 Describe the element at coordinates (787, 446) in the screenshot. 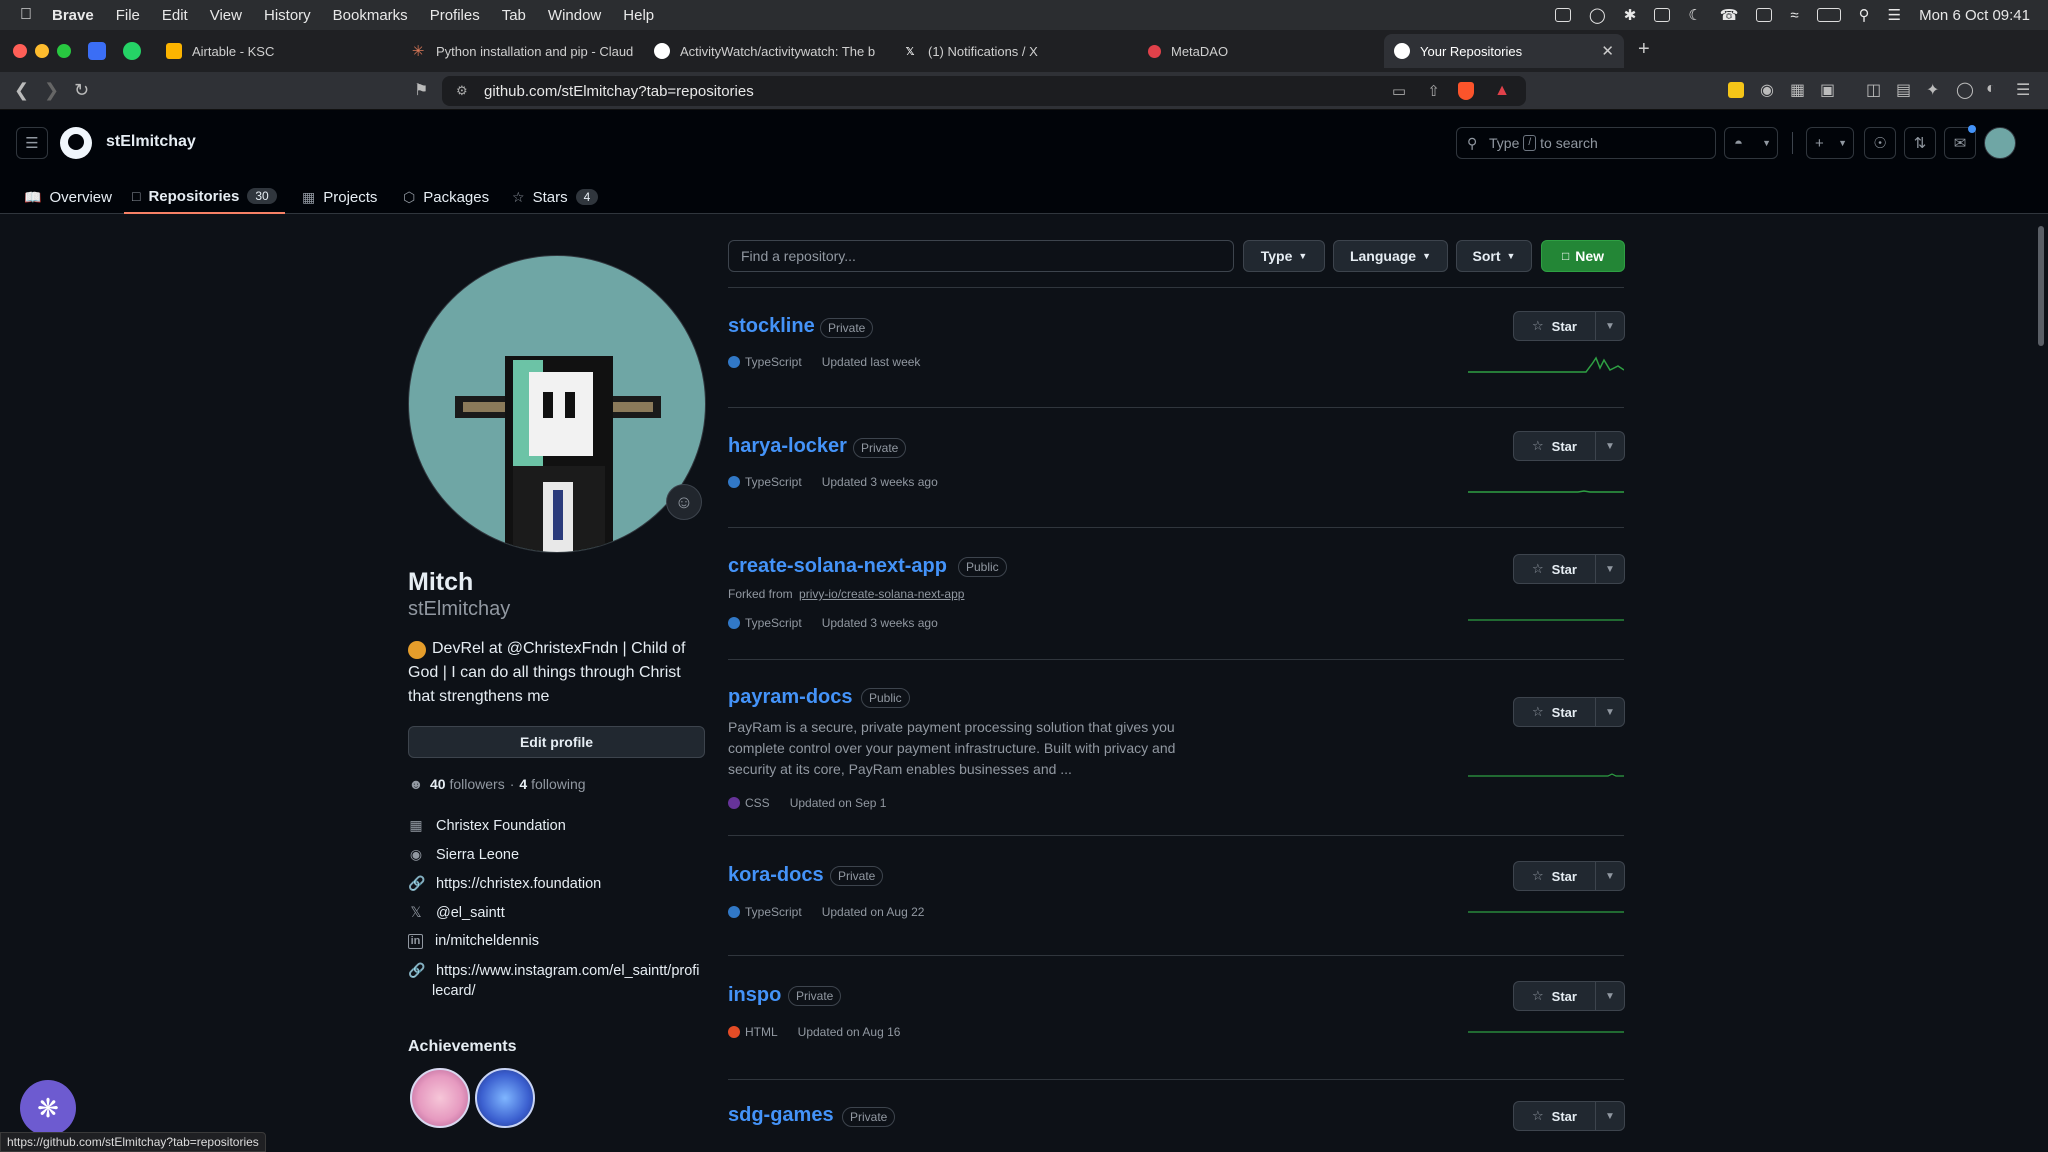

I see `repo-name-link: harya-locker` at that location.